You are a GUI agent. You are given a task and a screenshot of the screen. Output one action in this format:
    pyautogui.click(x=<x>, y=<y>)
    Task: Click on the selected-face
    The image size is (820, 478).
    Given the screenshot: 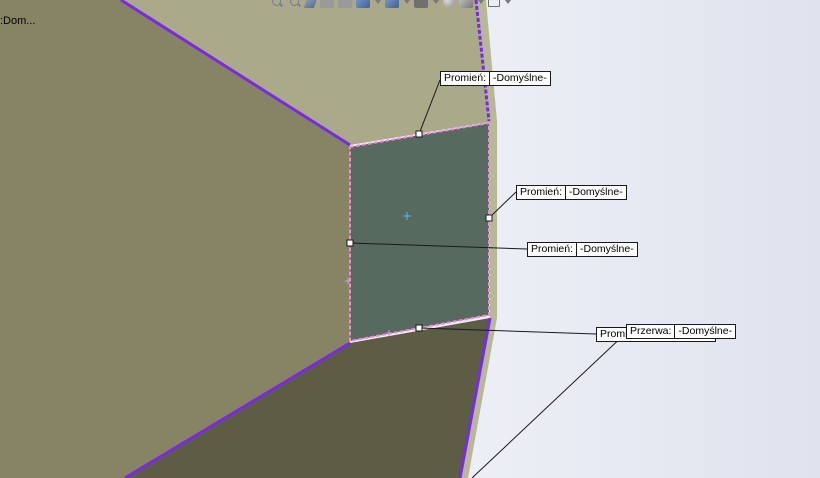 What is the action you would take?
    pyautogui.click(x=419, y=232)
    